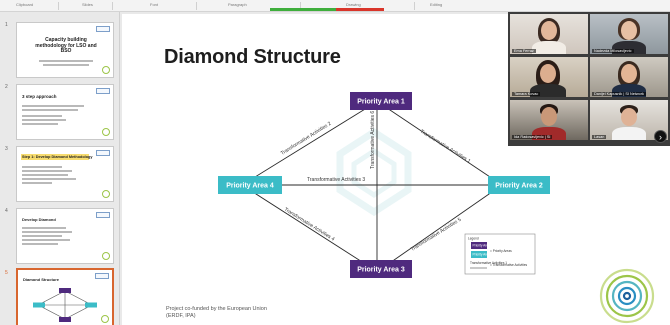 Image resolution: width=670 pixels, height=325 pixels. I want to click on slide-thumbnail-2: 3 step approach, so click(65, 112).